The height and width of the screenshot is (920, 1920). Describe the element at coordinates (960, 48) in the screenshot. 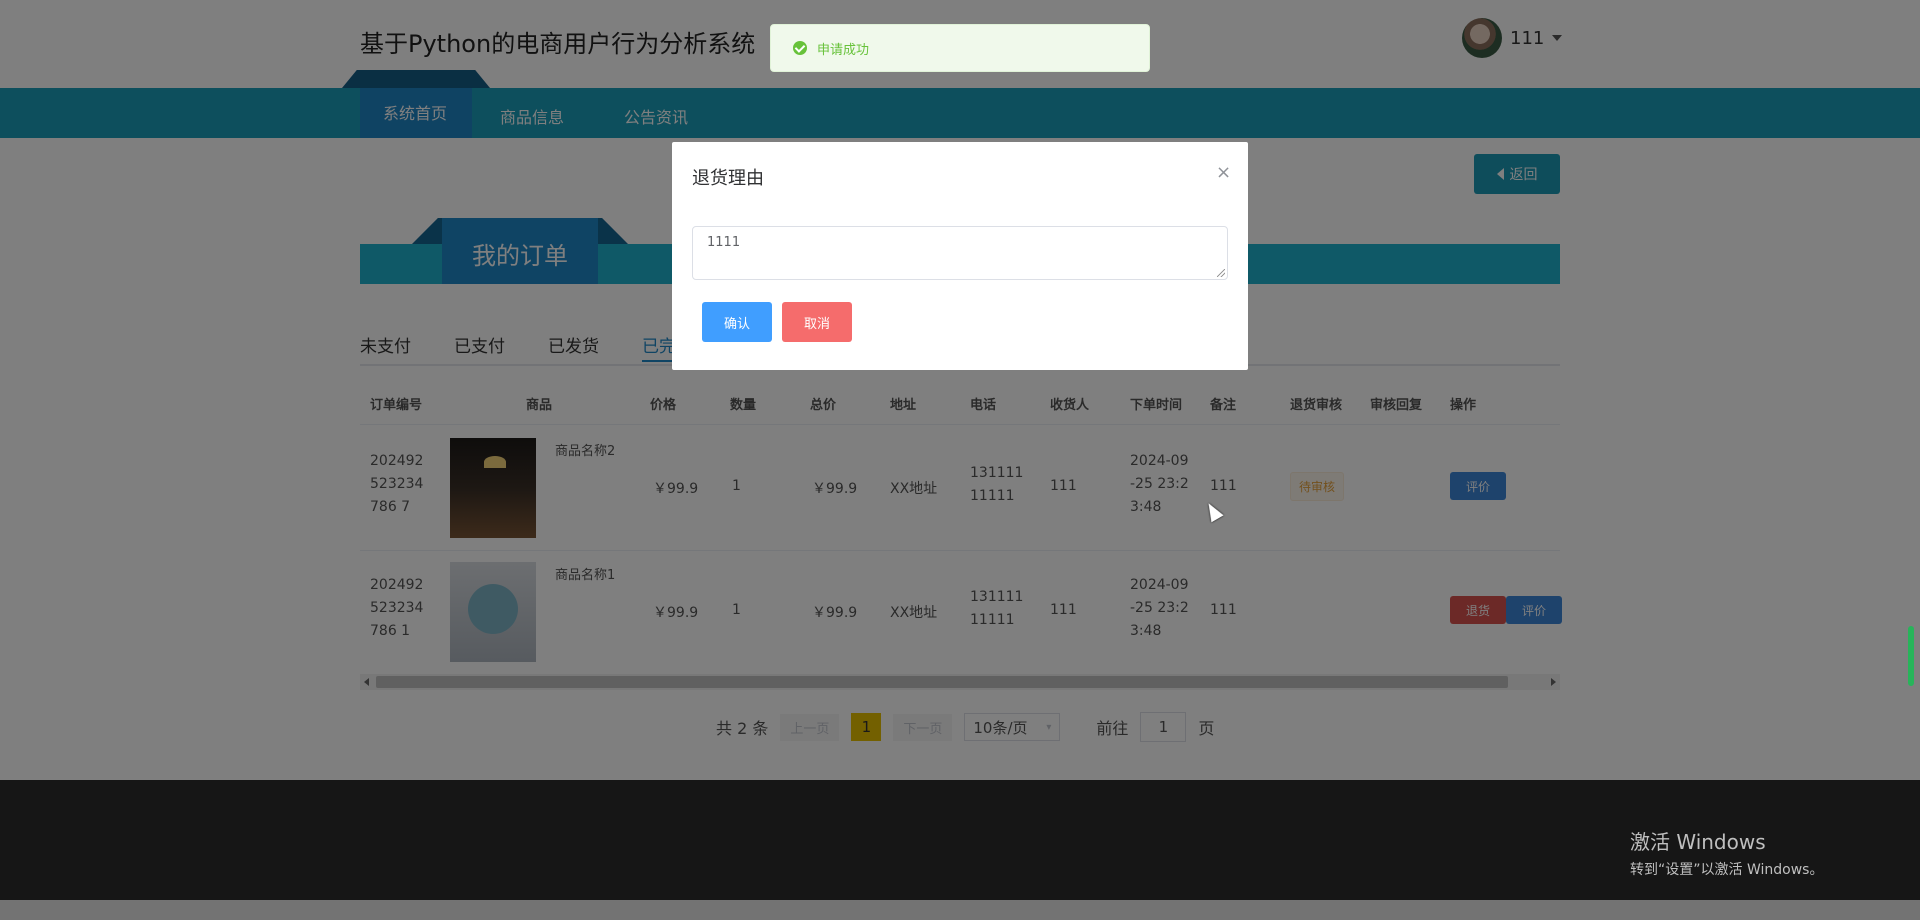

I see `success-toast: 申请成功` at that location.